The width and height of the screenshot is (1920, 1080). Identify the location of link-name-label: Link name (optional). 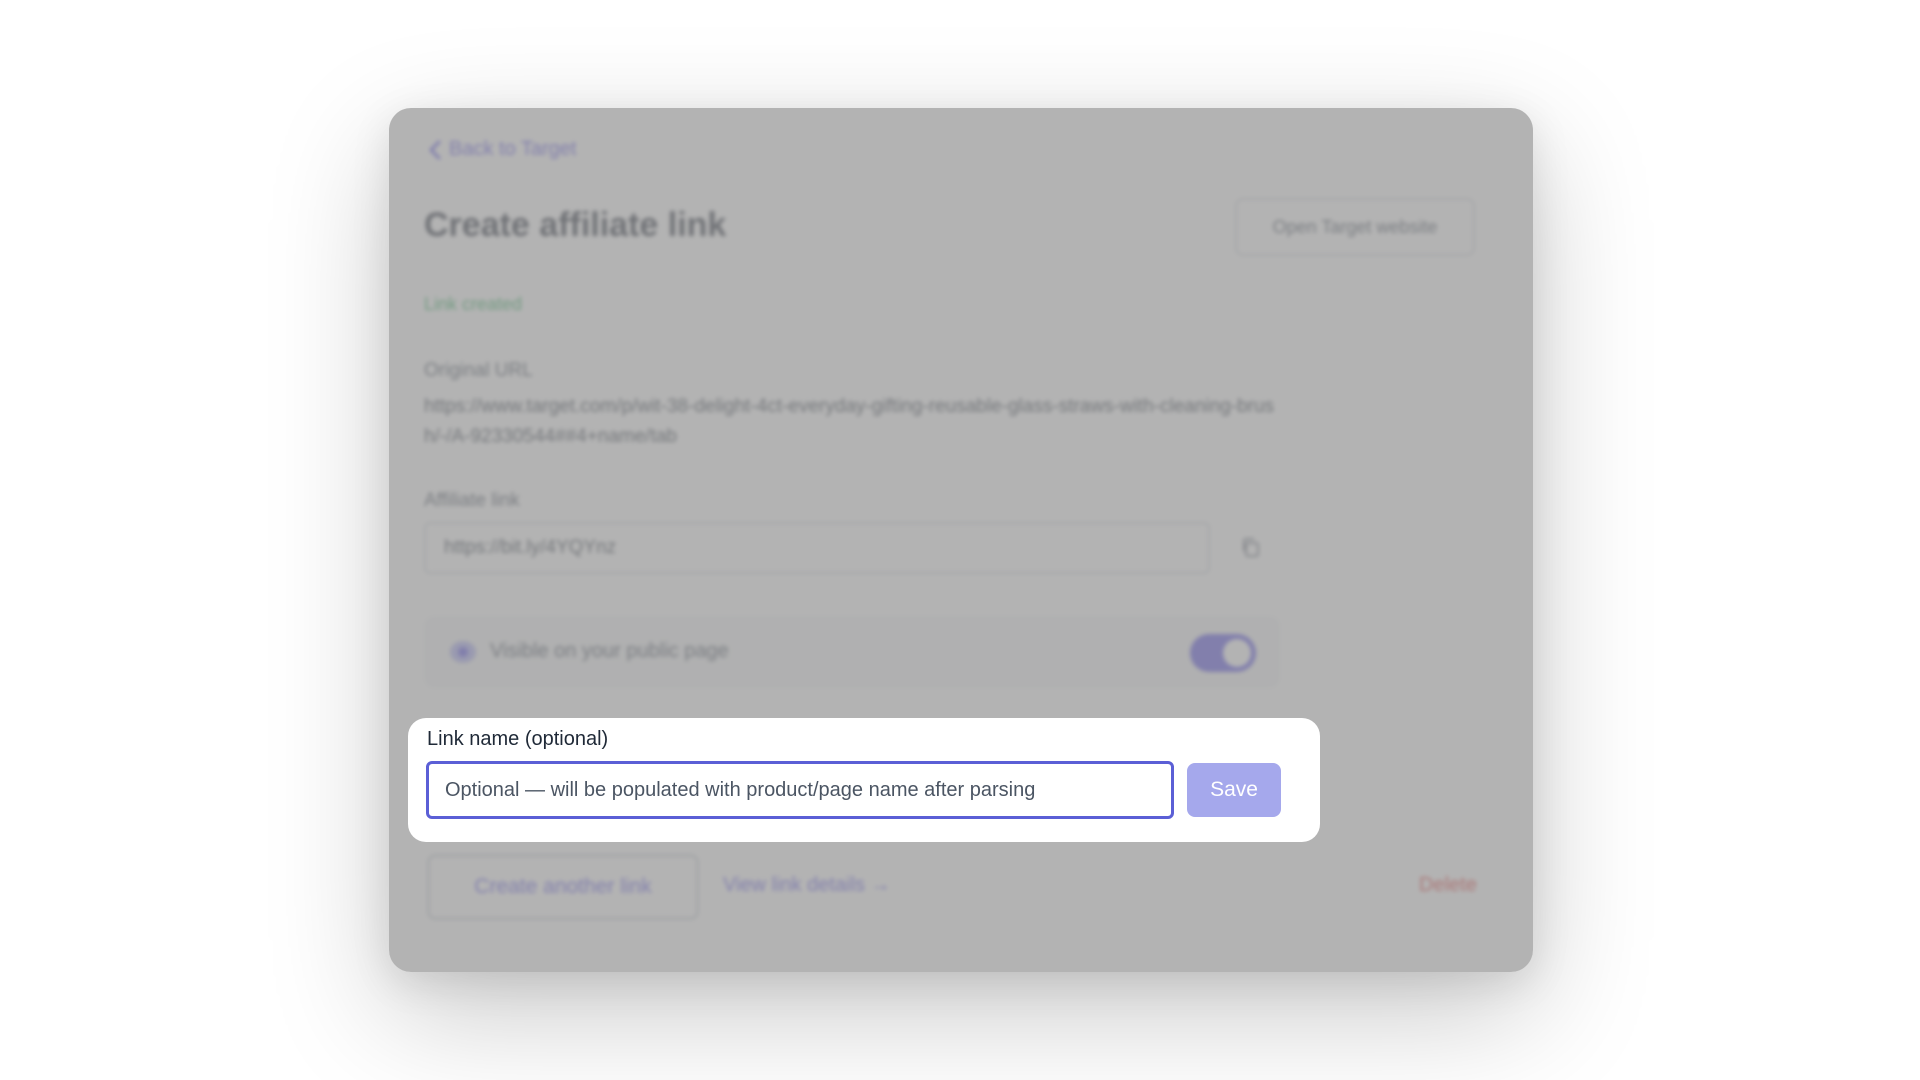
(518, 739).